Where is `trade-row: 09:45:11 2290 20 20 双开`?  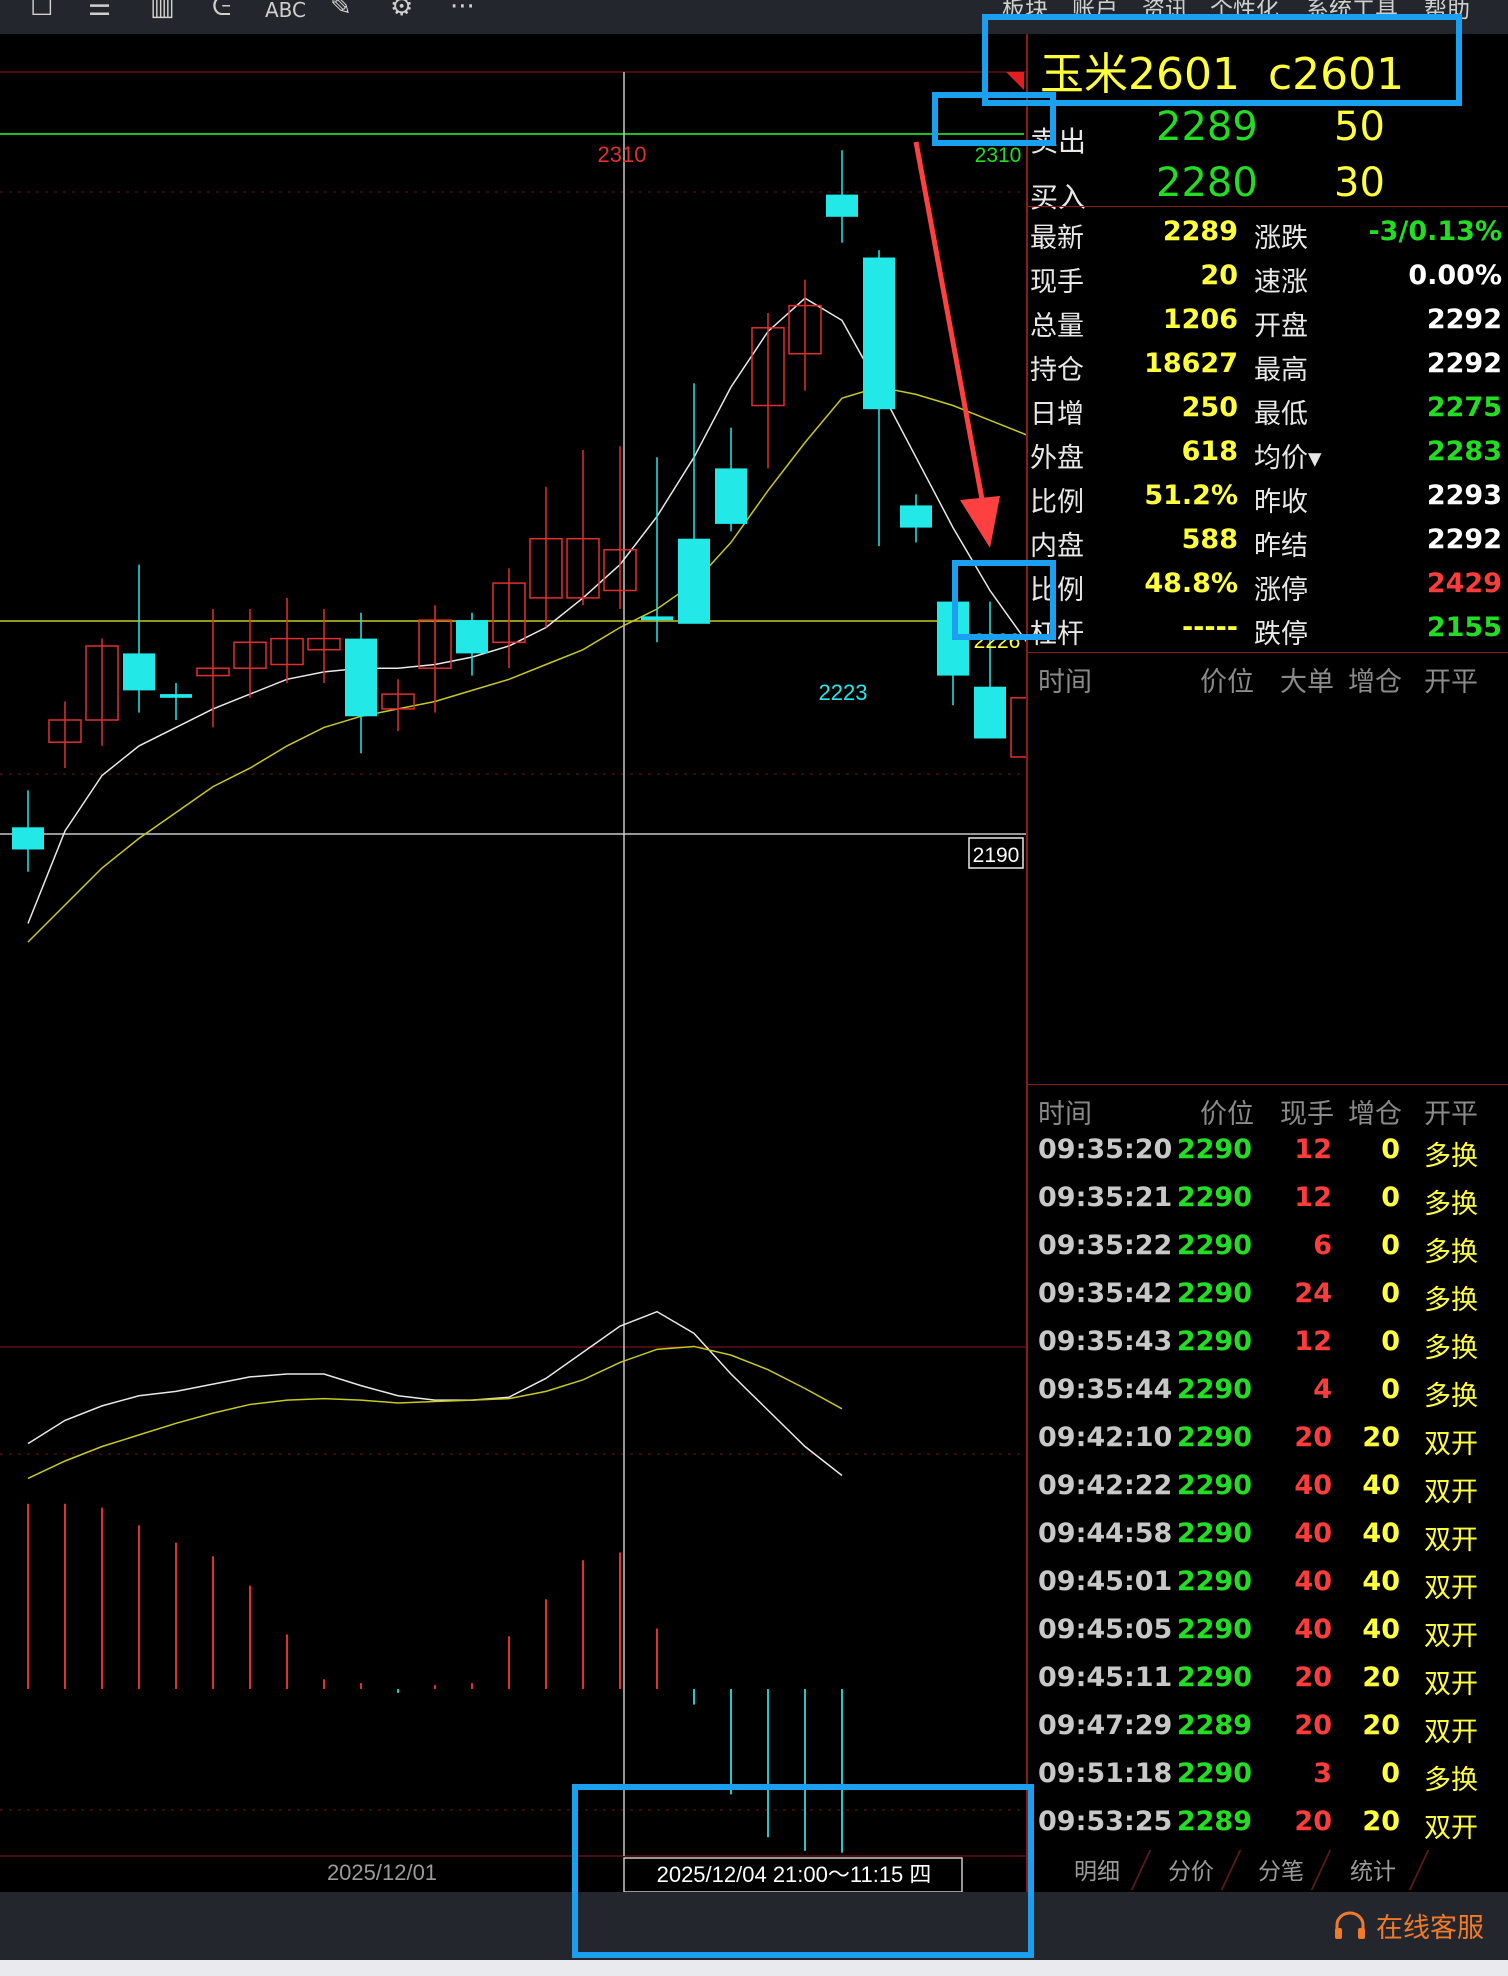 trade-row: 09:45:11 2290 20 20 双开 is located at coordinates (1268, 1680).